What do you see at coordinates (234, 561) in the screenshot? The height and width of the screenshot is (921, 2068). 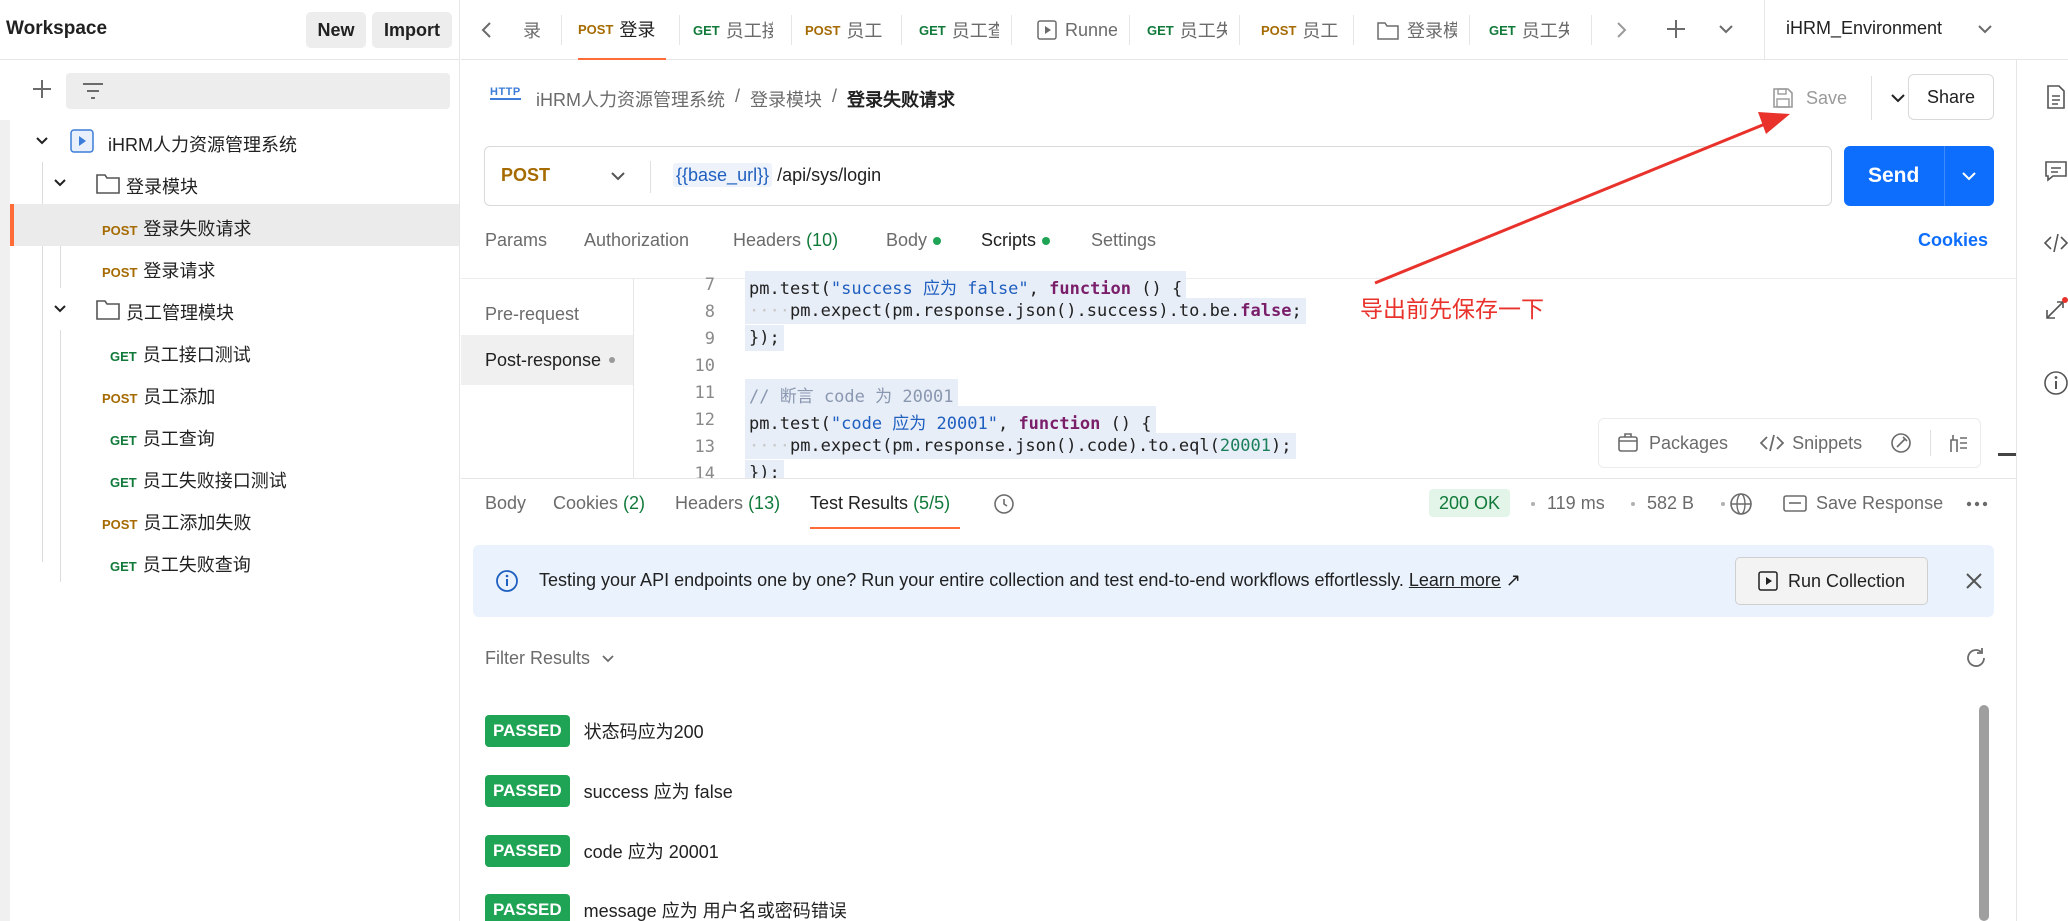 I see `tree-request: GET 员工失败查询` at bounding box center [234, 561].